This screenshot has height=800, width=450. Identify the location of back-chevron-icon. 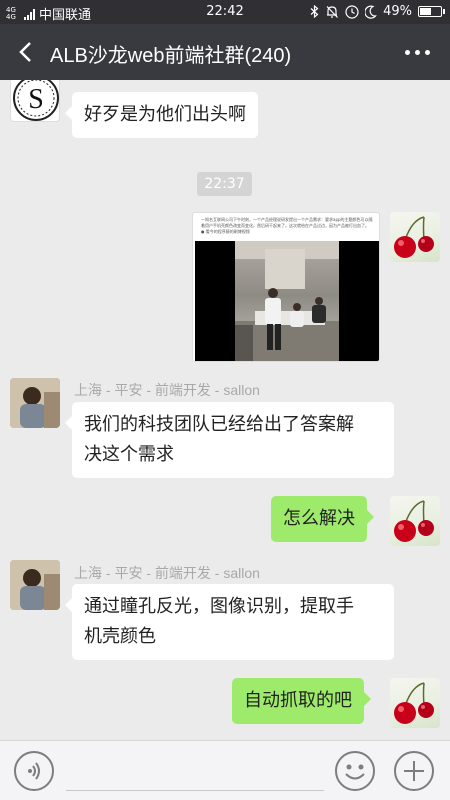
(26, 52).